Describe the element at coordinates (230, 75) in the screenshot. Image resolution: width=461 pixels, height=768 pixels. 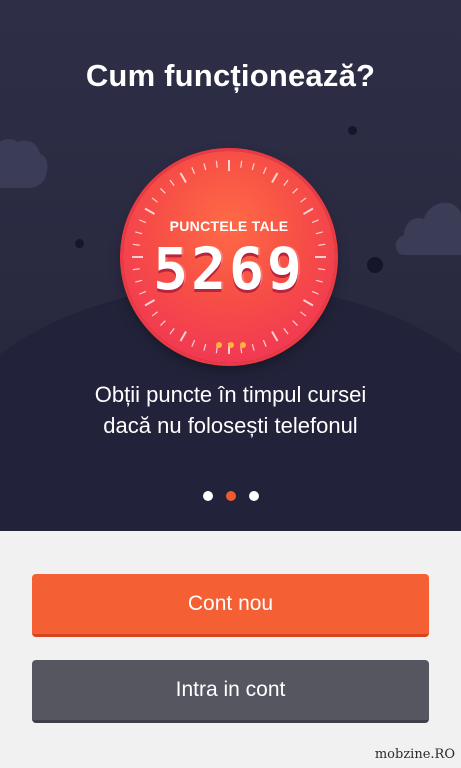
I see `page-title: Cum funcționează?` at that location.